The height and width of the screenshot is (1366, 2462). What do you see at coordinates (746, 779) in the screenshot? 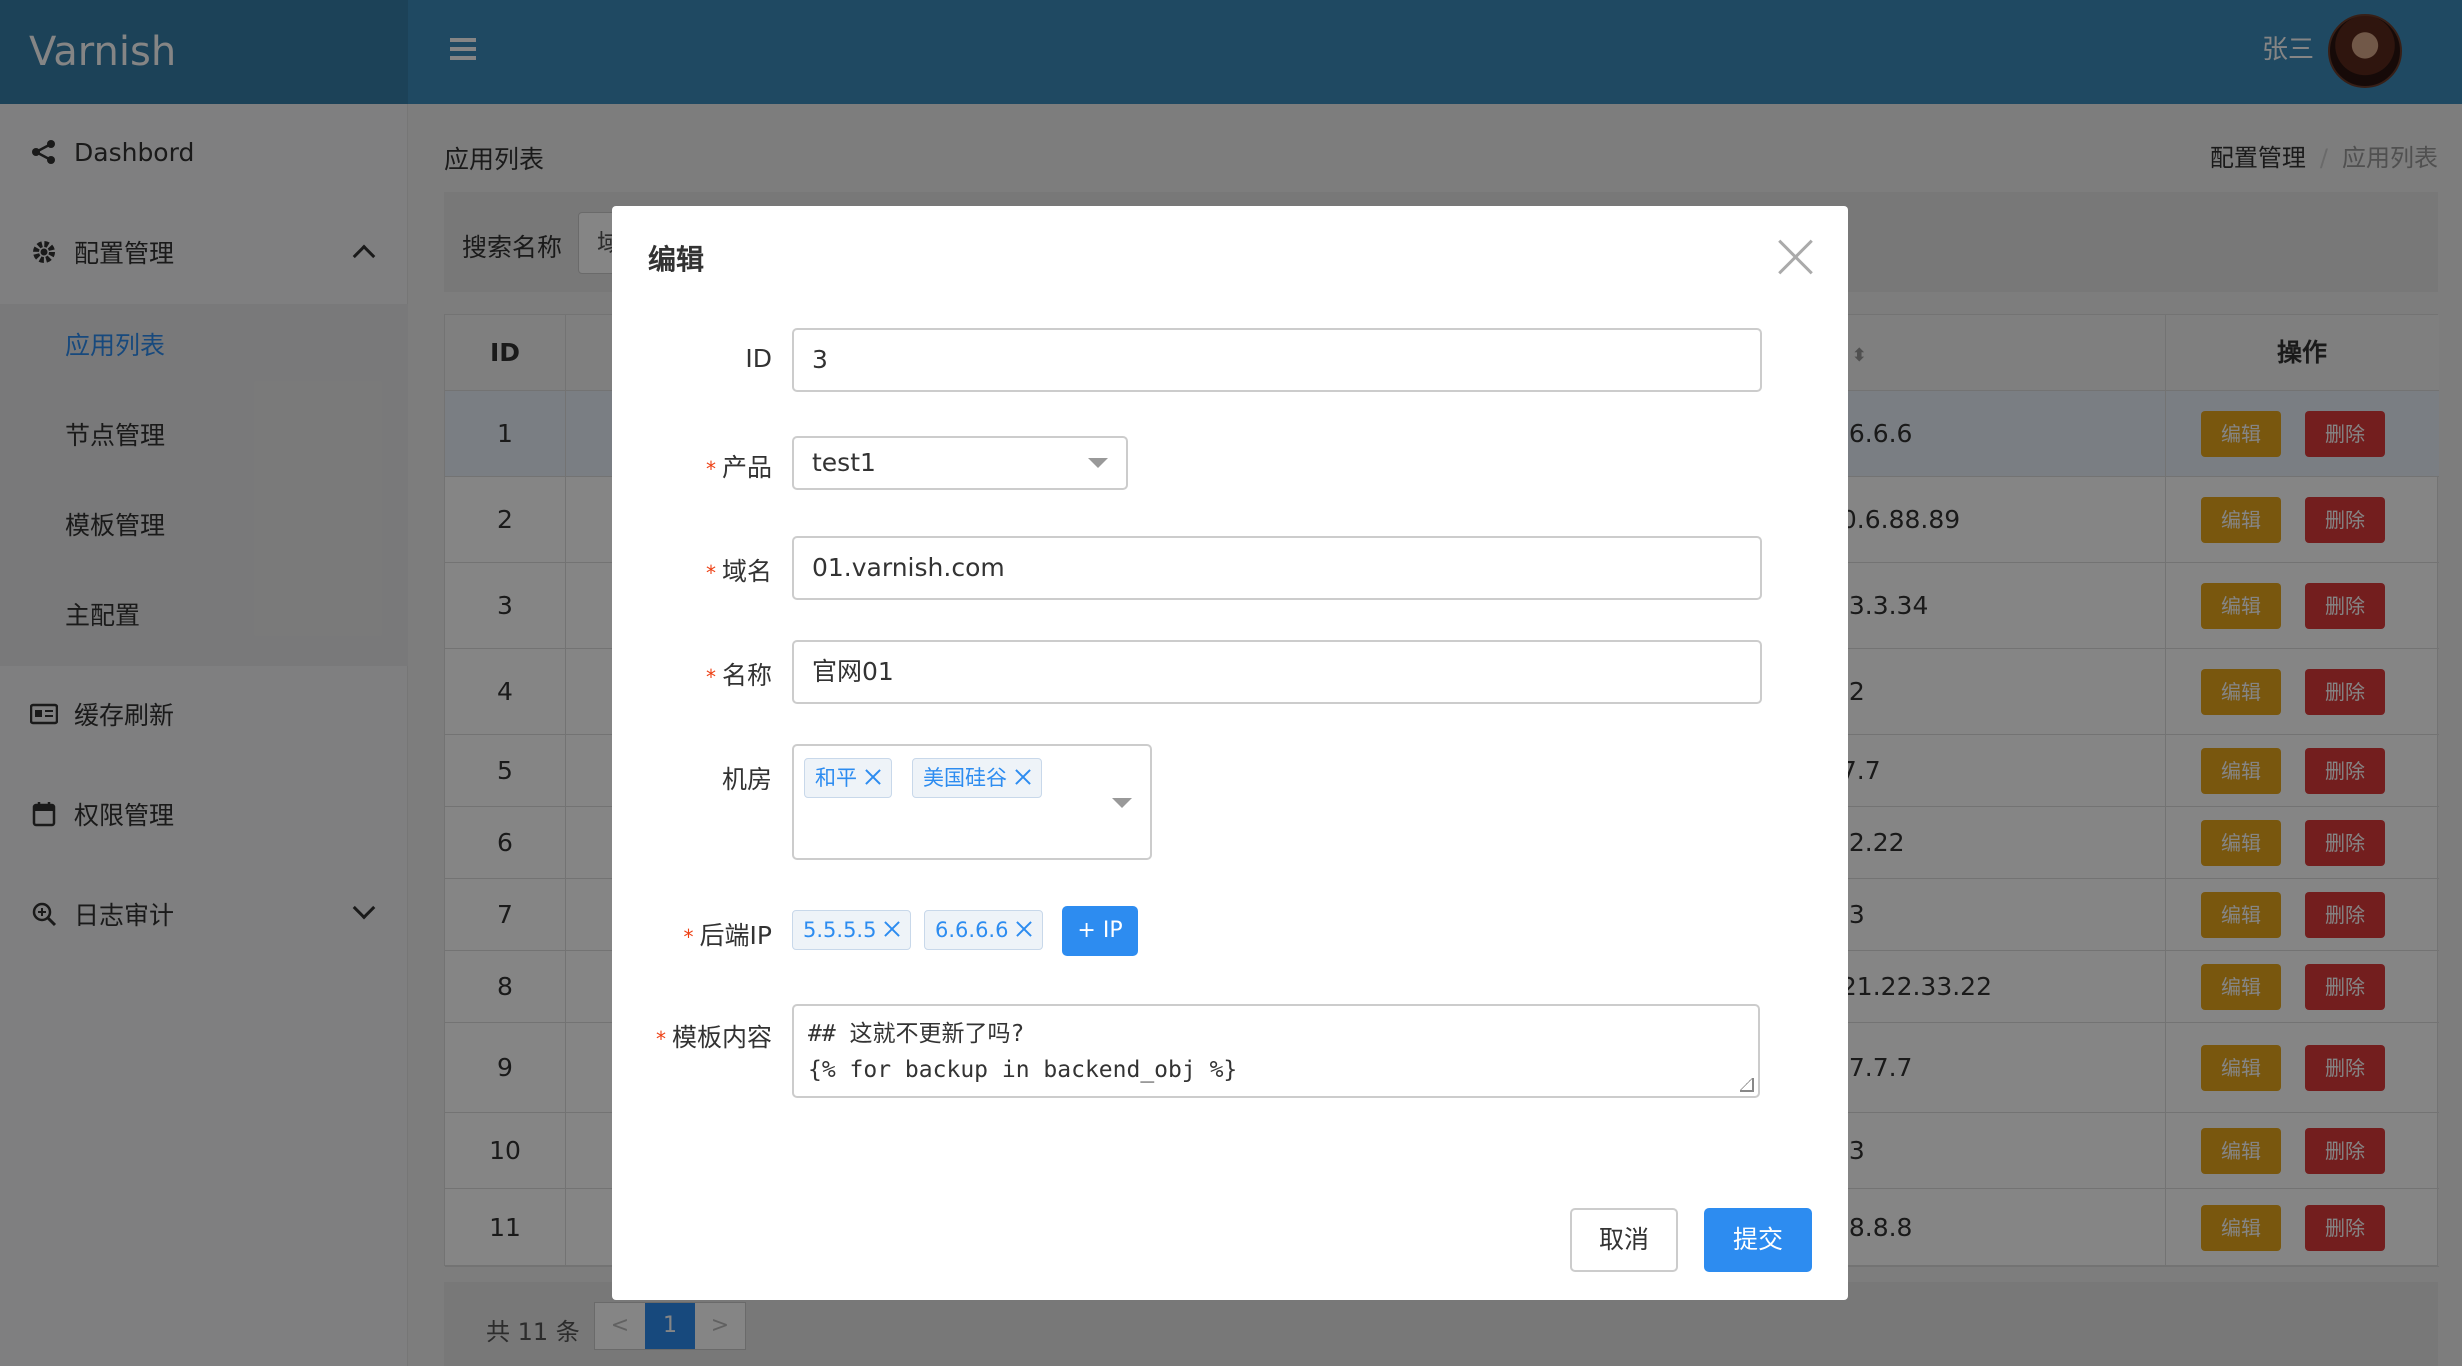
I see `room-label-text: 机房` at bounding box center [746, 779].